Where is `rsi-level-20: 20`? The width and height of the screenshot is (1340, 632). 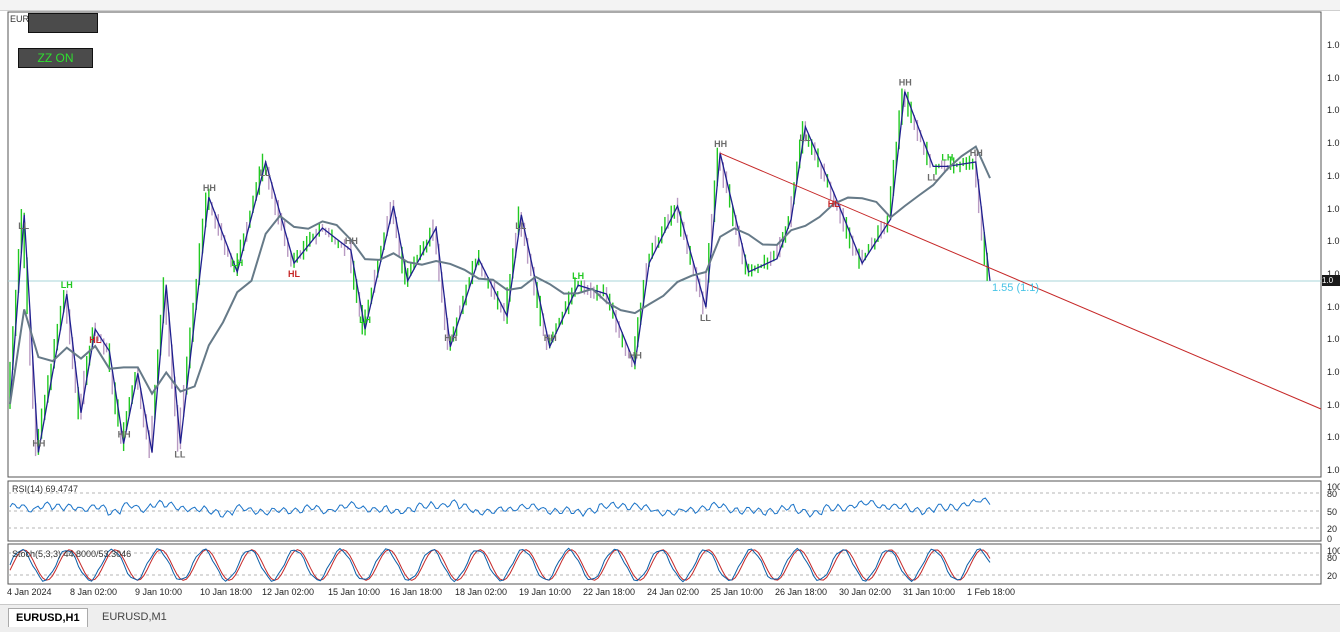 rsi-level-20: 20 is located at coordinates (1332, 529).